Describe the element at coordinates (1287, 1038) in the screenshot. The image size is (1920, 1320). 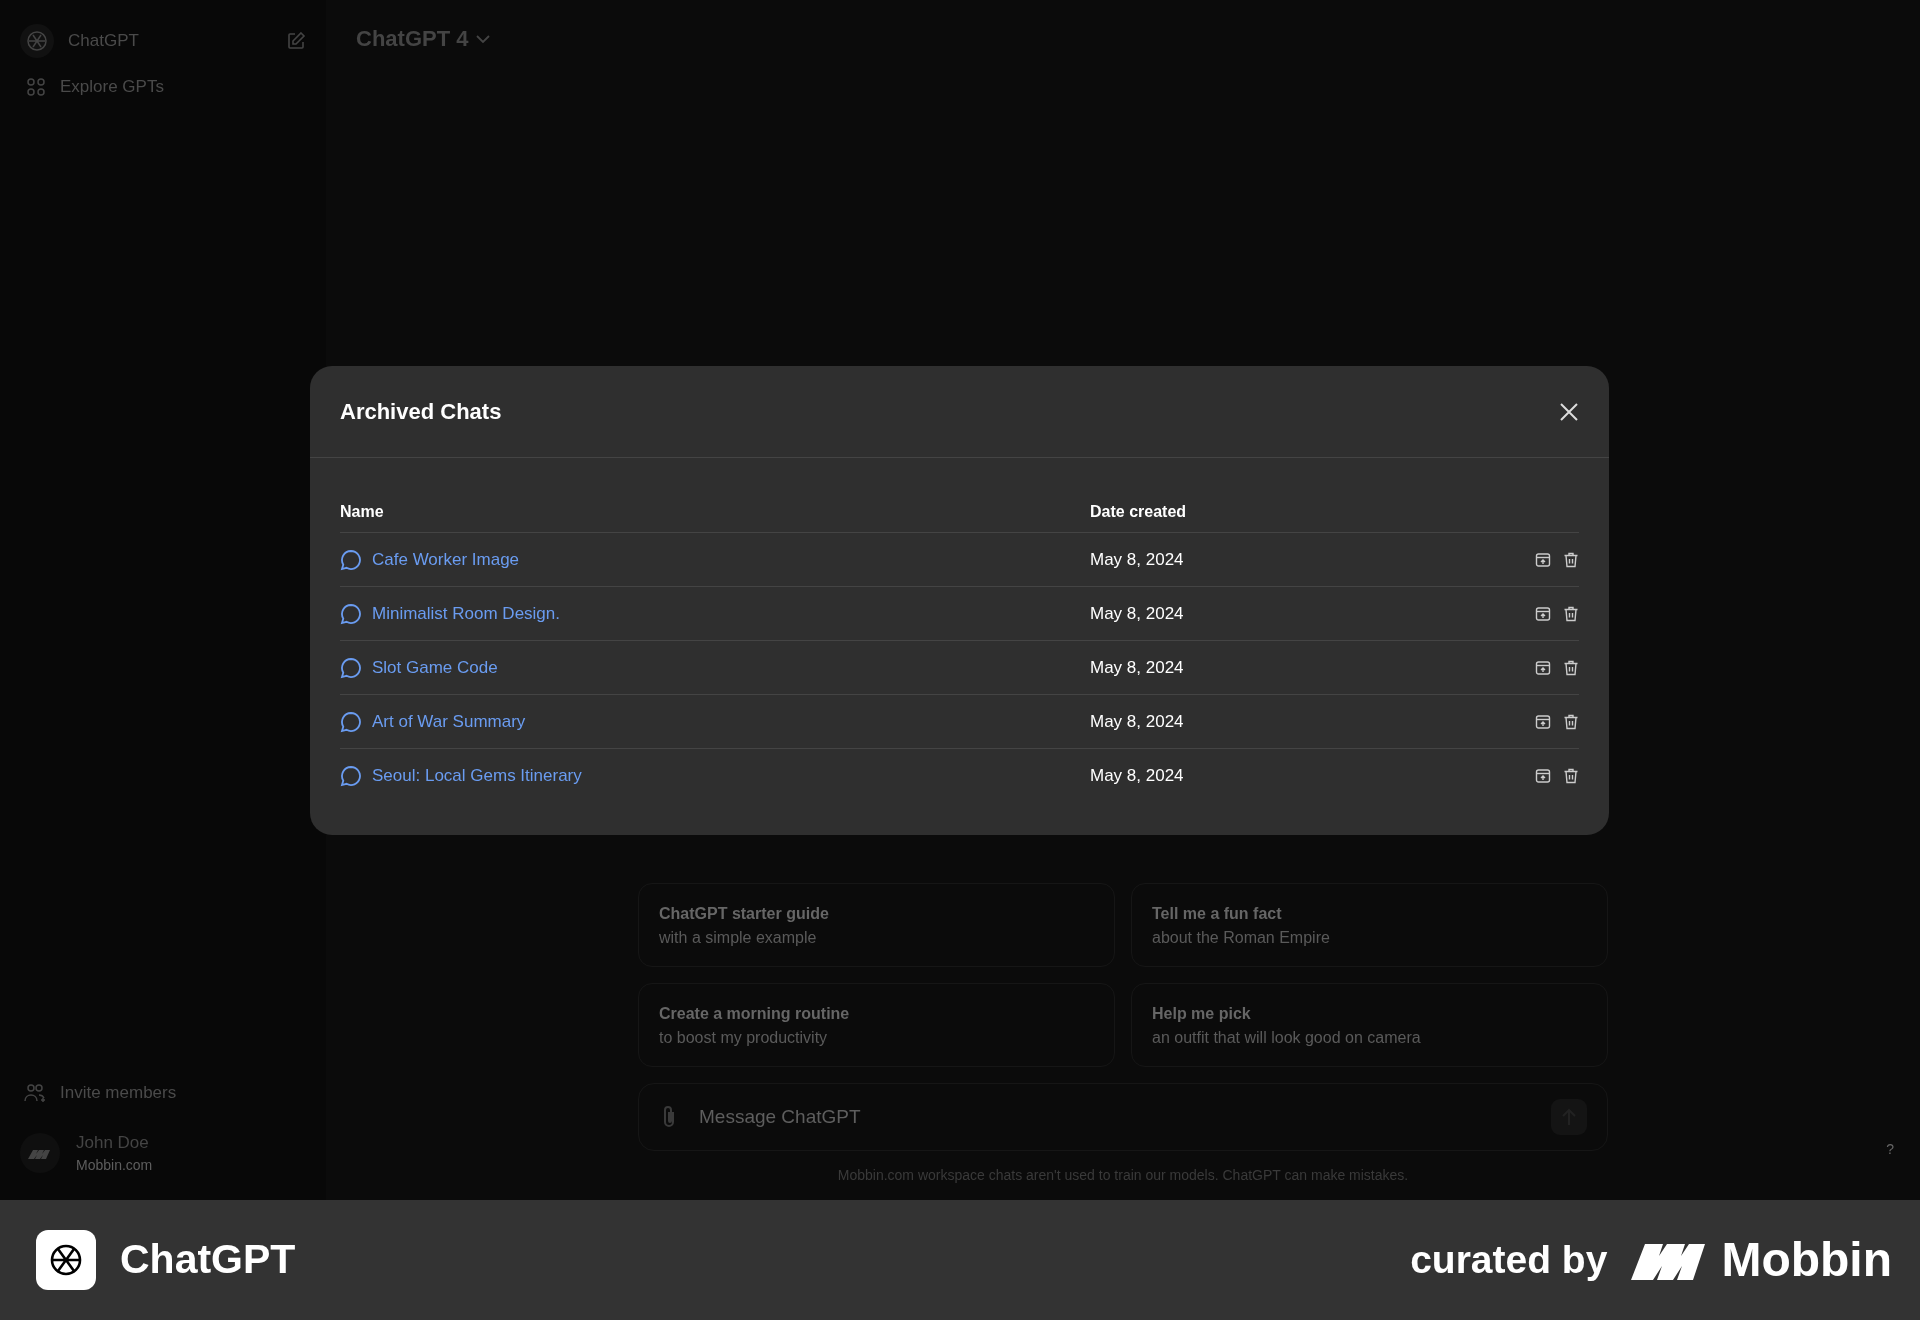
I see `suggestion-subtitle: an outfit that will look good on camera` at that location.